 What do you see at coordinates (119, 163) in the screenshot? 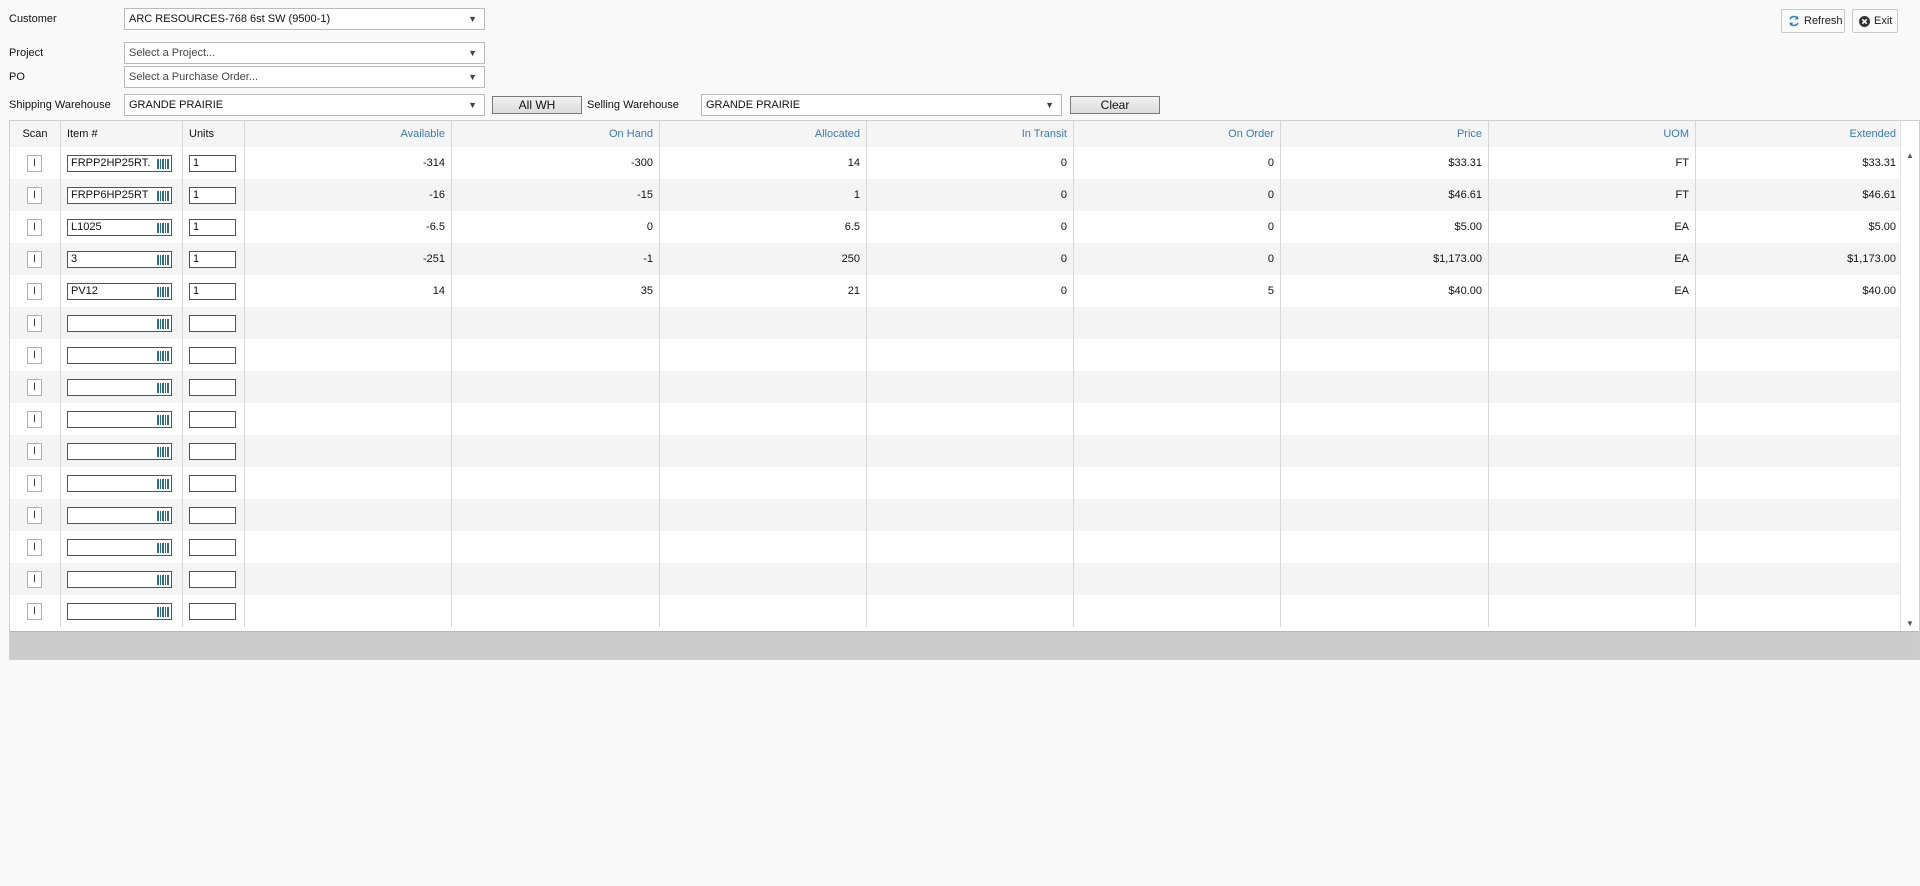
I see `item-number-input: FRPP2HP25RT.` at bounding box center [119, 163].